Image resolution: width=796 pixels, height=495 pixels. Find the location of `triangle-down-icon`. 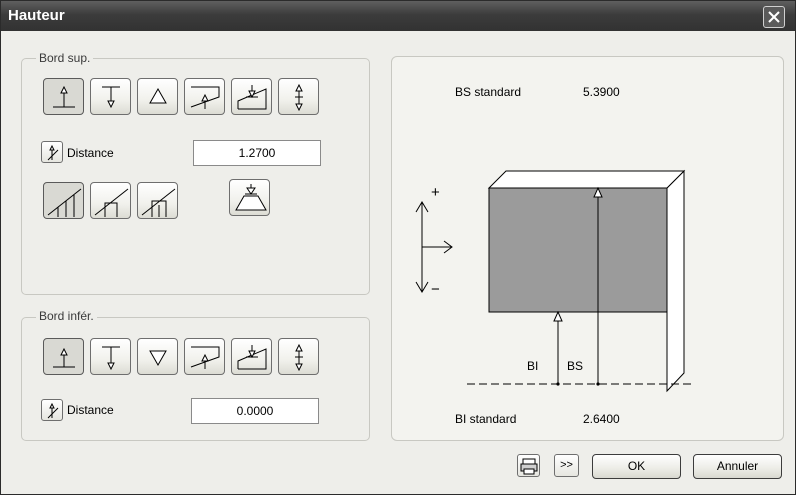

triangle-down-icon is located at coordinates (158, 358).